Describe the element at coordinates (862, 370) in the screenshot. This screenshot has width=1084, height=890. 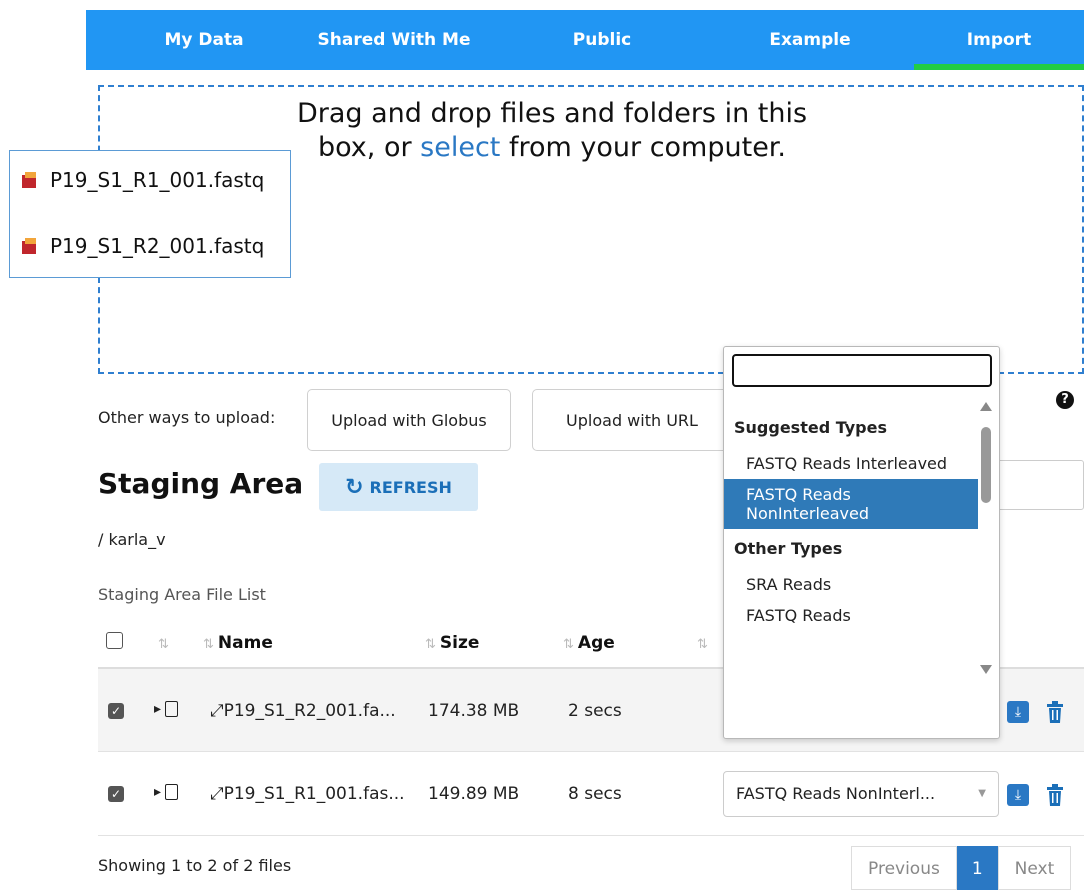
I see `dropdown-search-input` at that location.